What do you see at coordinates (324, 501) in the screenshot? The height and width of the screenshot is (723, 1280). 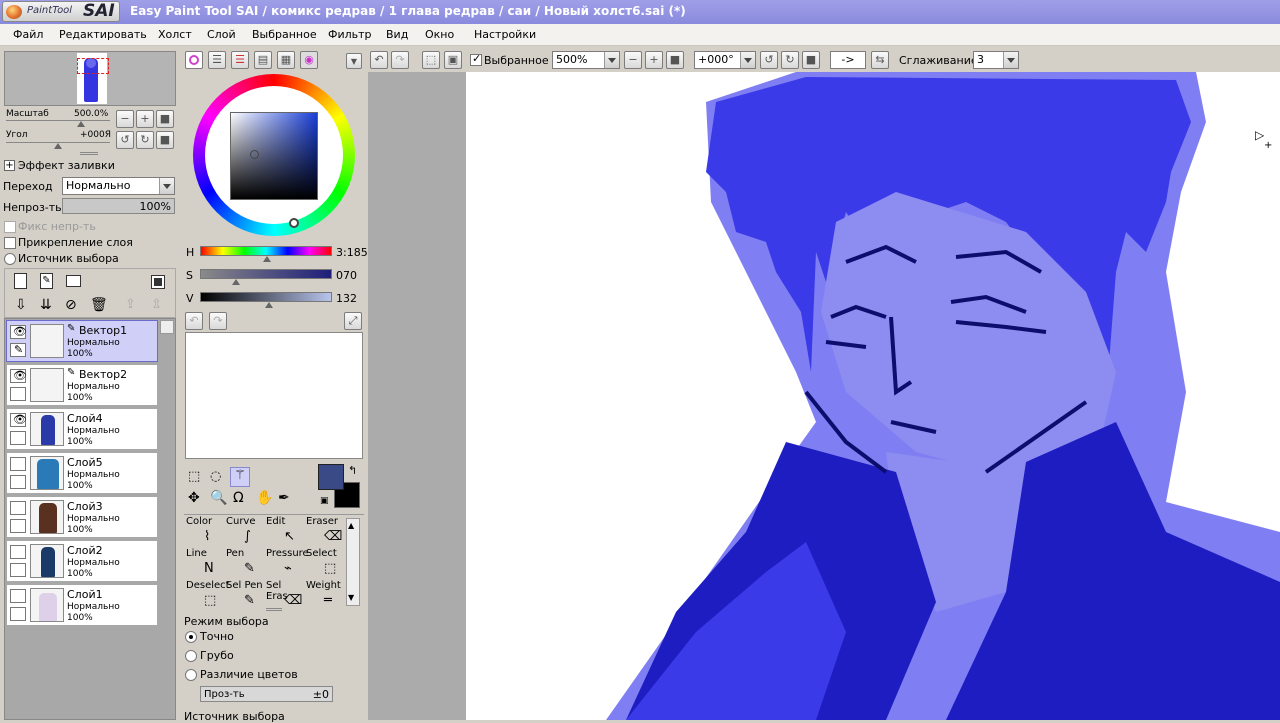 I see `transparent-color-icon: ▣` at bounding box center [324, 501].